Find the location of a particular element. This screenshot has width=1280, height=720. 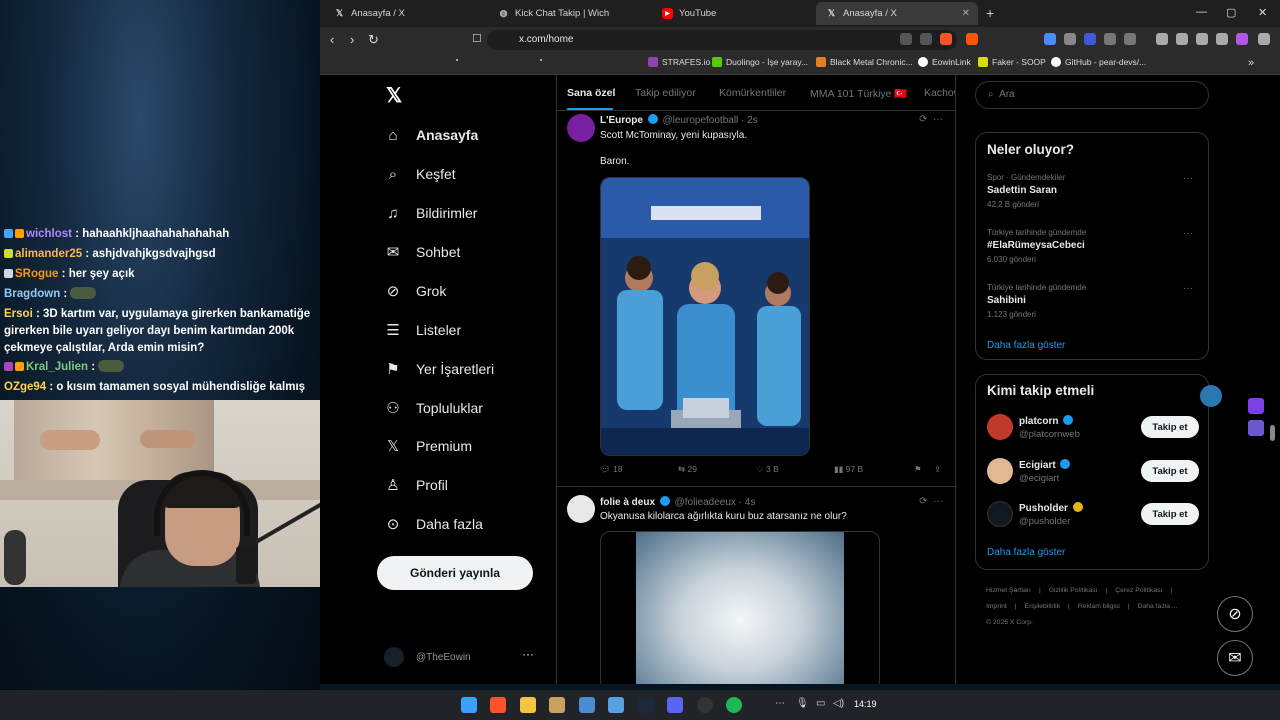

menu-icon is located at coordinates (1264, 39).